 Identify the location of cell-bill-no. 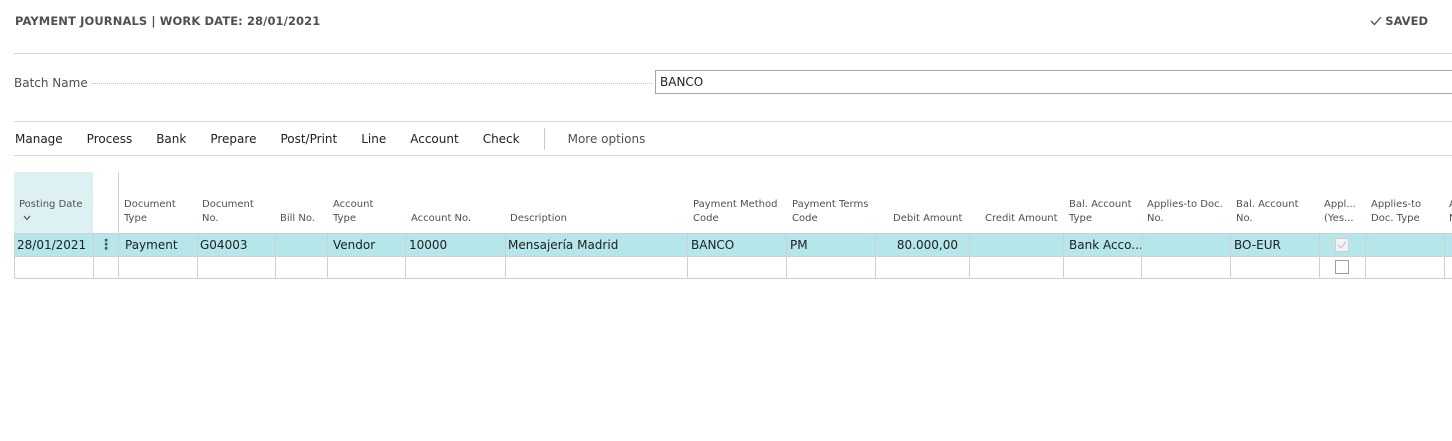
(301, 245).